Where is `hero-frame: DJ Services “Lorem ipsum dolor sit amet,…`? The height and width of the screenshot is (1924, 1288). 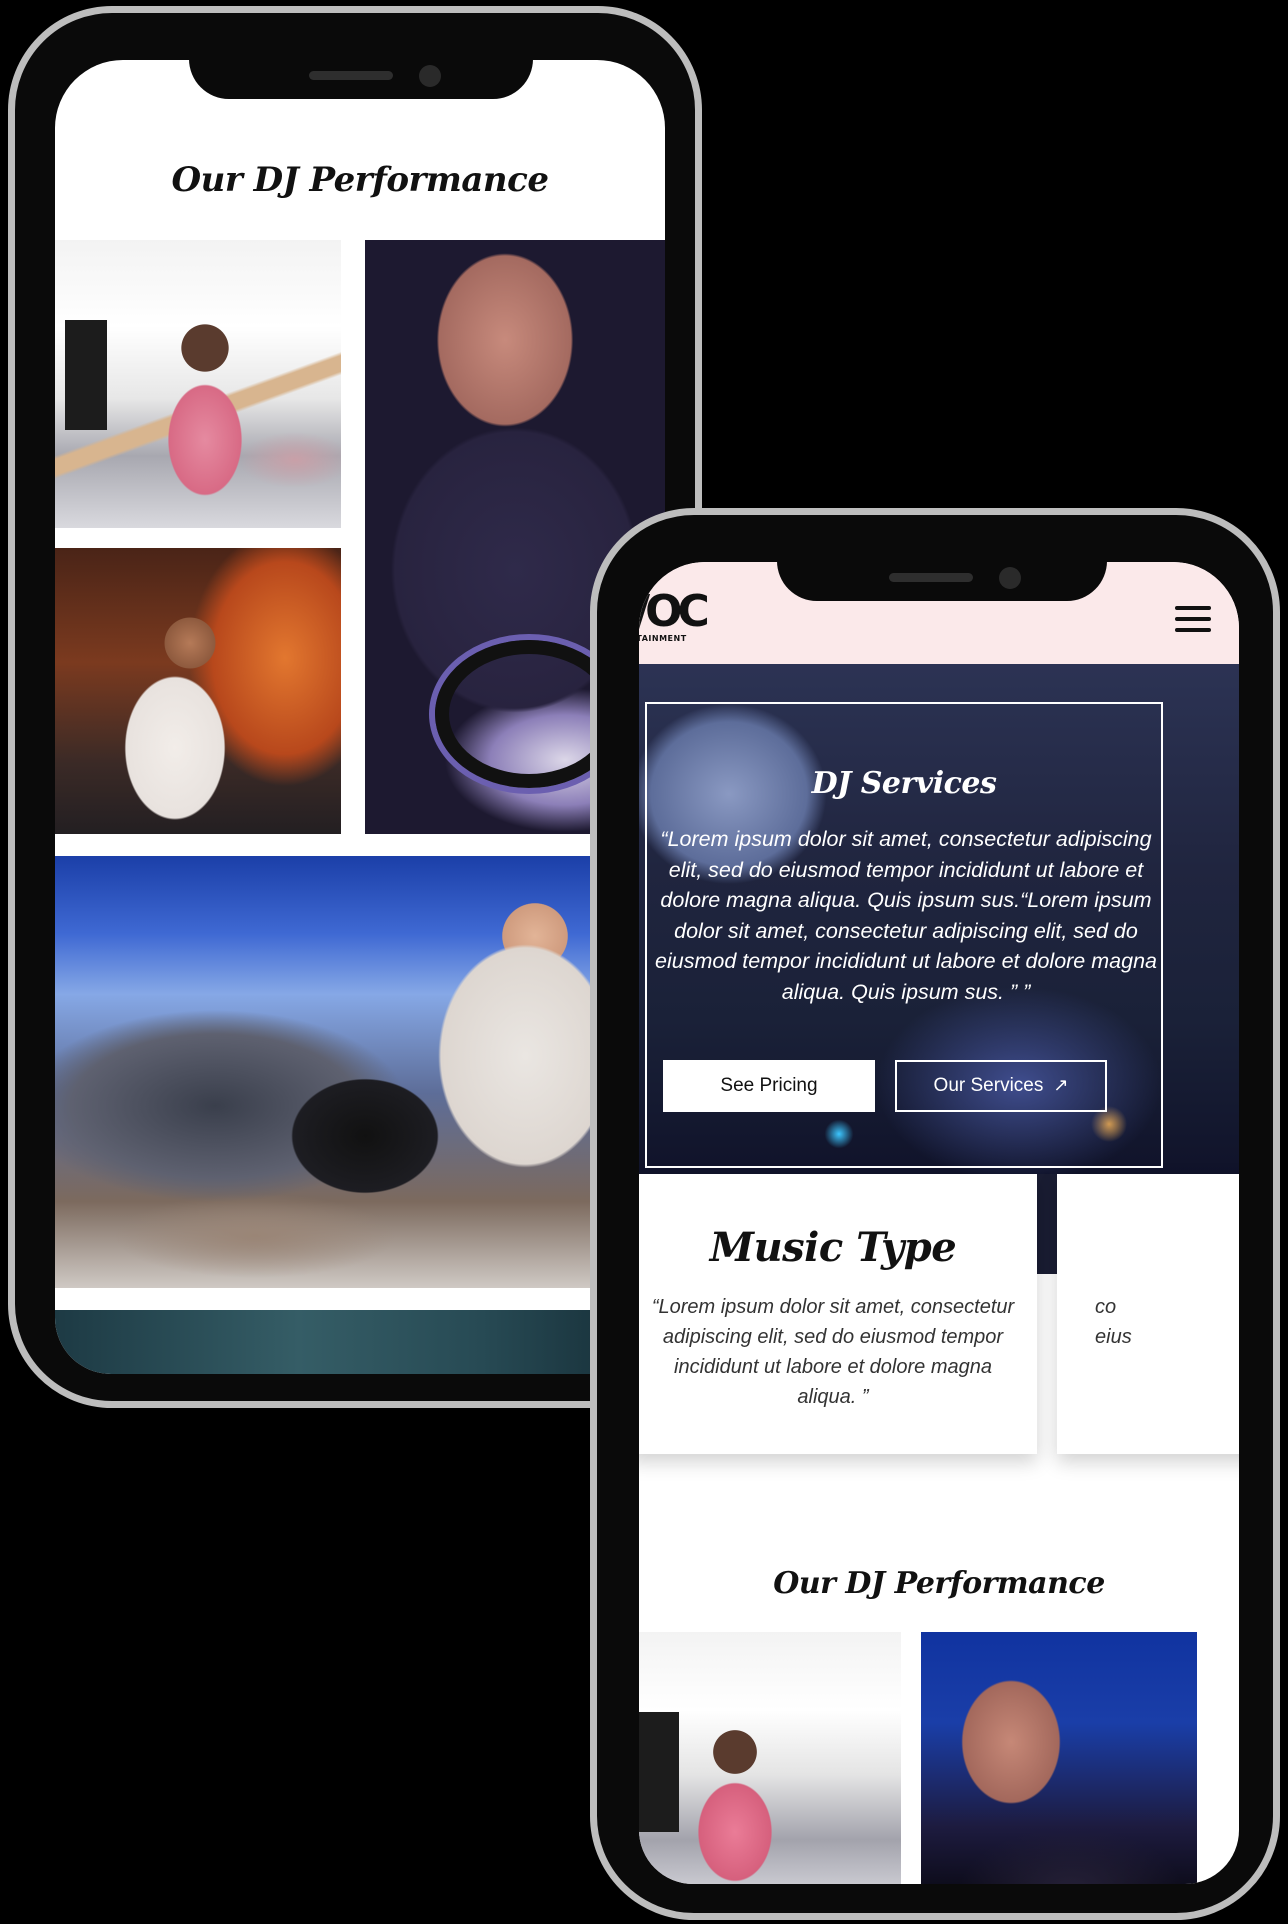 hero-frame: DJ Services “Lorem ipsum dolor sit amet,… is located at coordinates (904, 935).